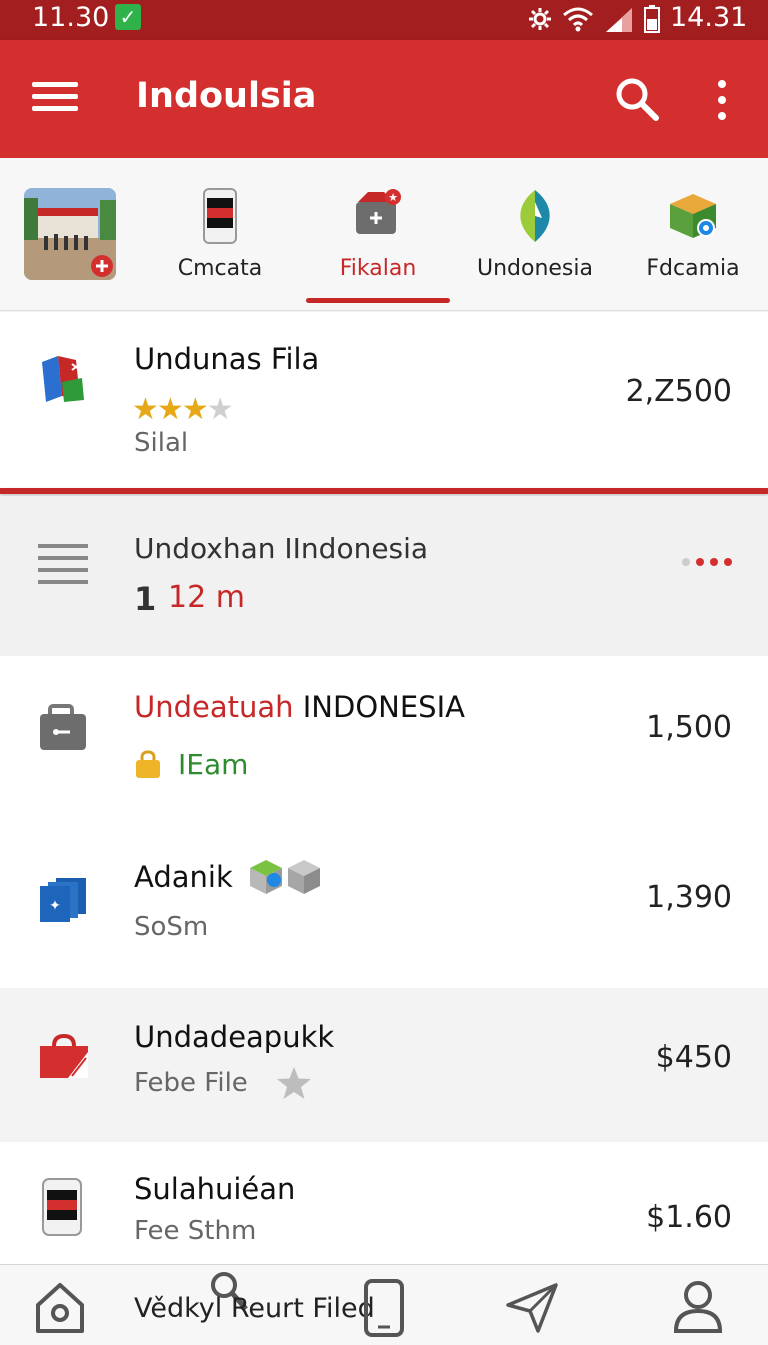 The height and width of the screenshot is (1345, 768). Describe the element at coordinates (535, 216) in the screenshot. I see `leaf-icon` at that location.